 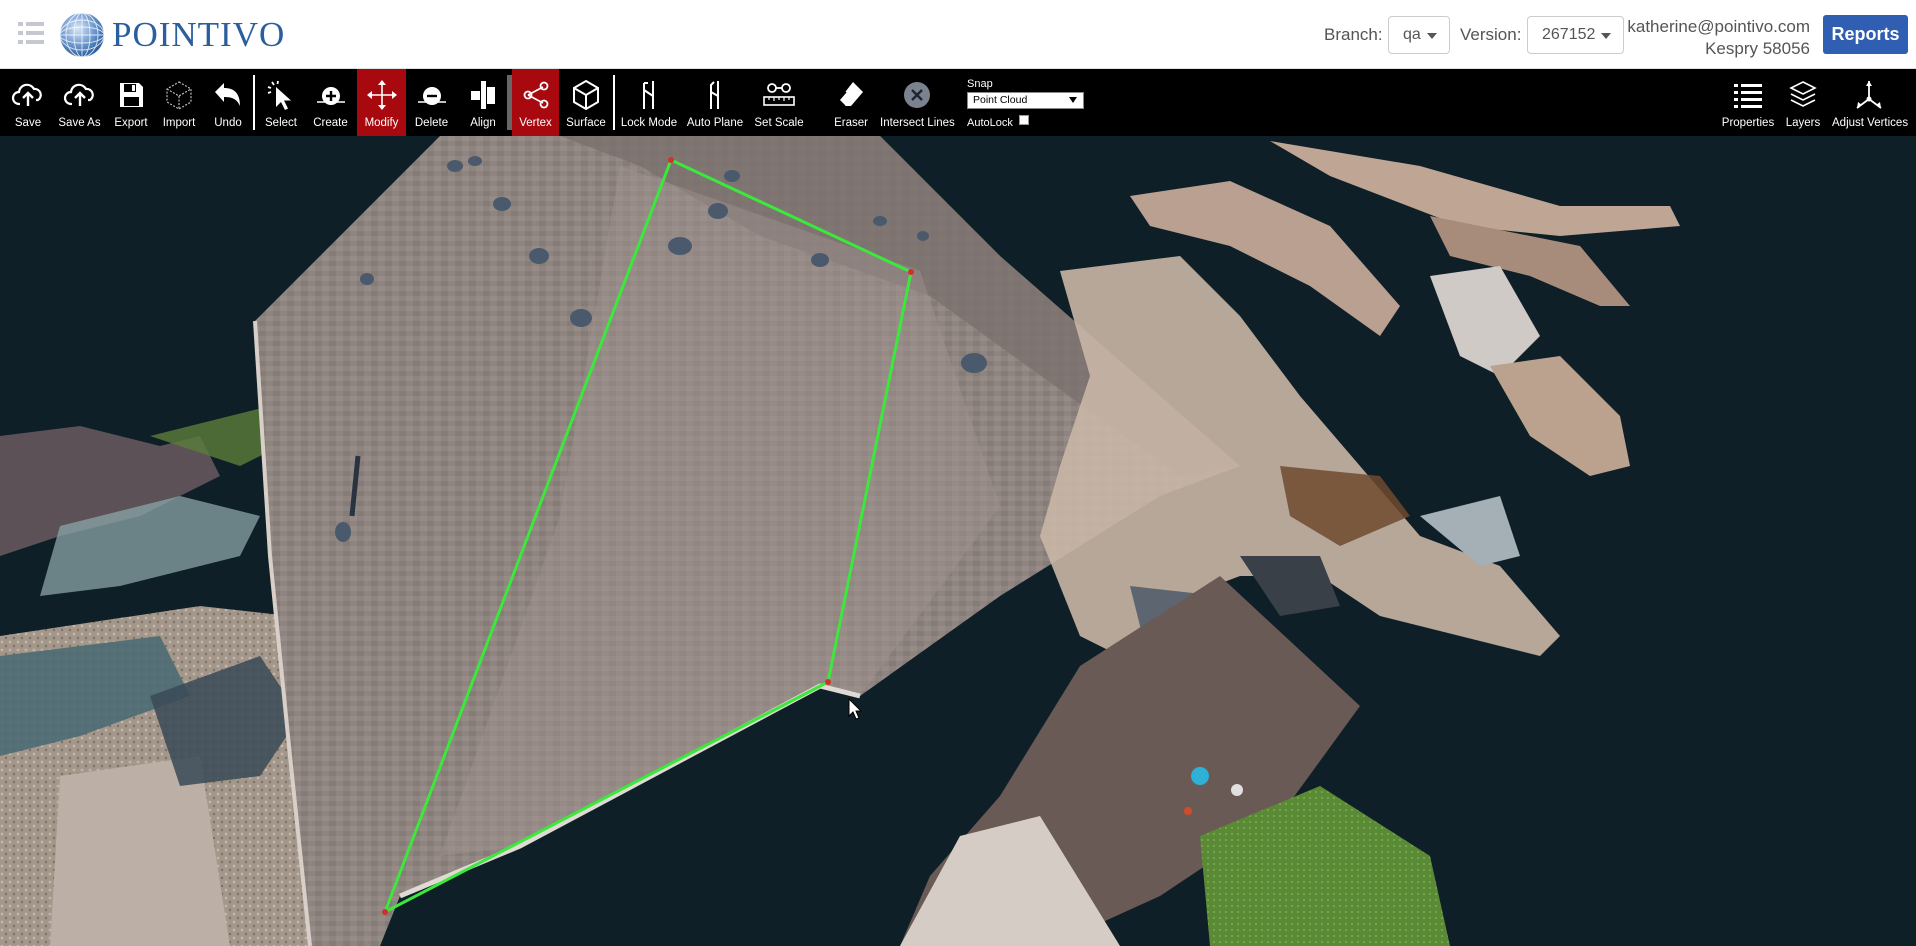 I want to click on surface-button: Surface, so click(x=586, y=102).